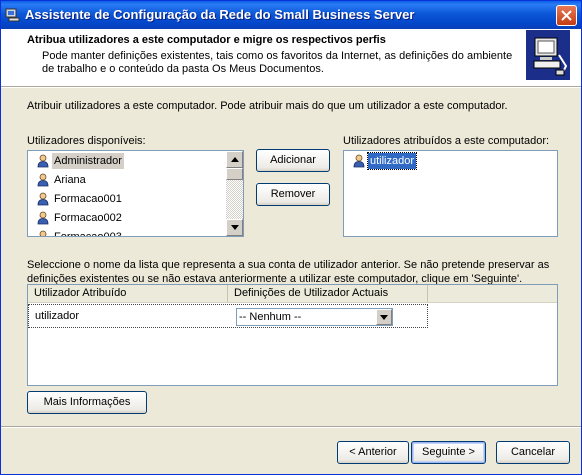 Image resolution: width=582 pixels, height=475 pixels. What do you see at coordinates (548, 55) in the screenshot?
I see `computer-network-icon` at bounding box center [548, 55].